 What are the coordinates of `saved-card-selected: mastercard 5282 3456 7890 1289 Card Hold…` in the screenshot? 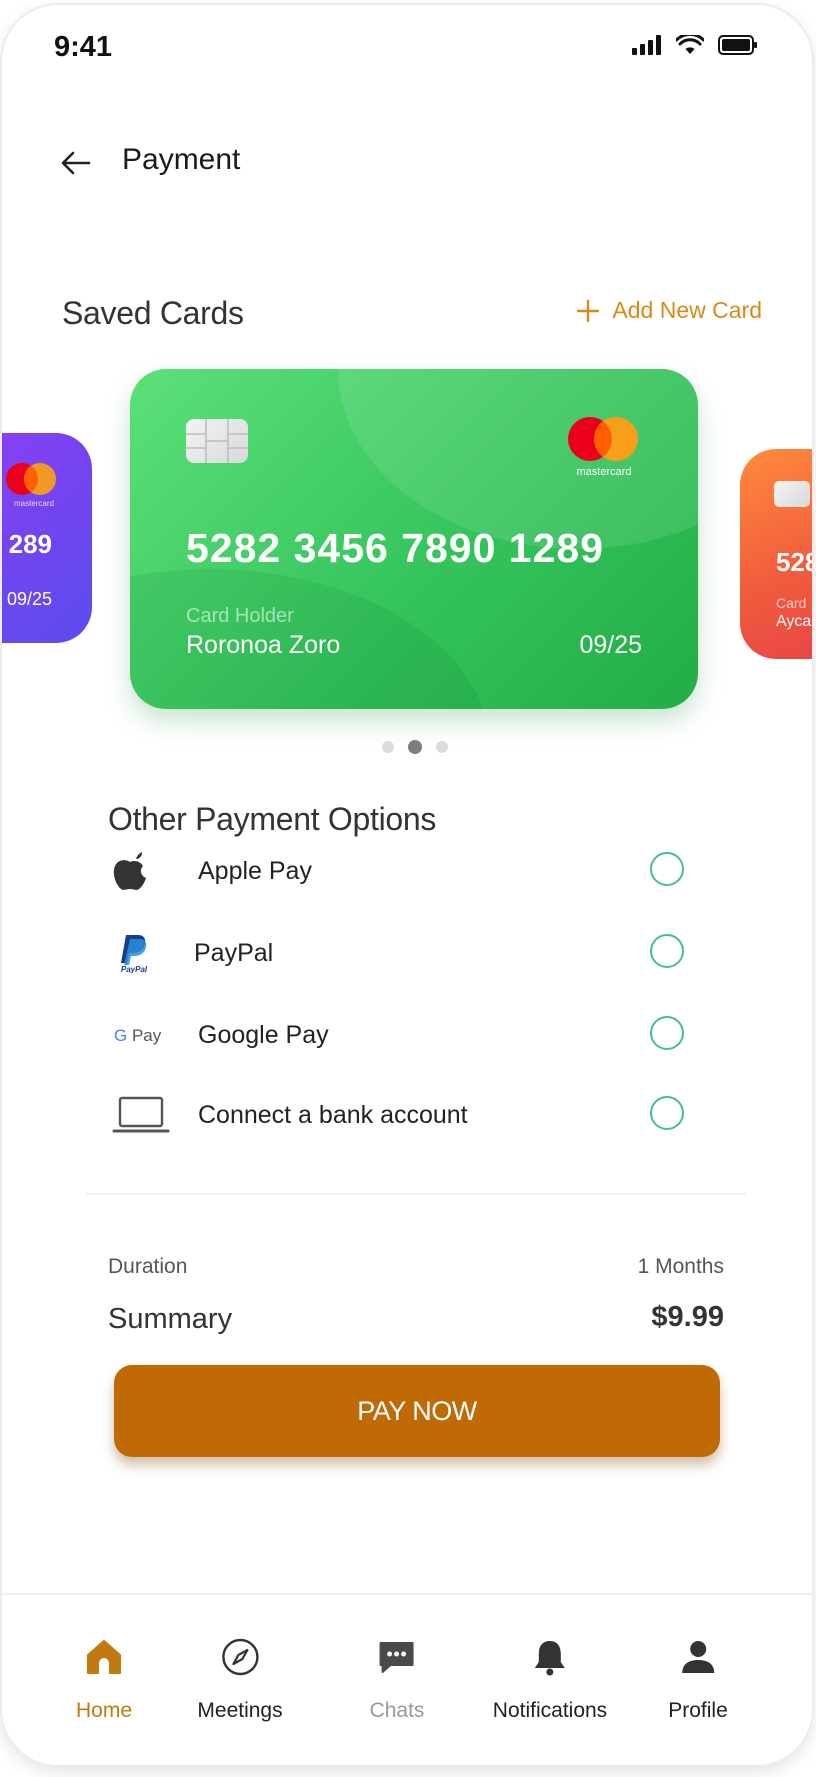 It's located at (414, 539).